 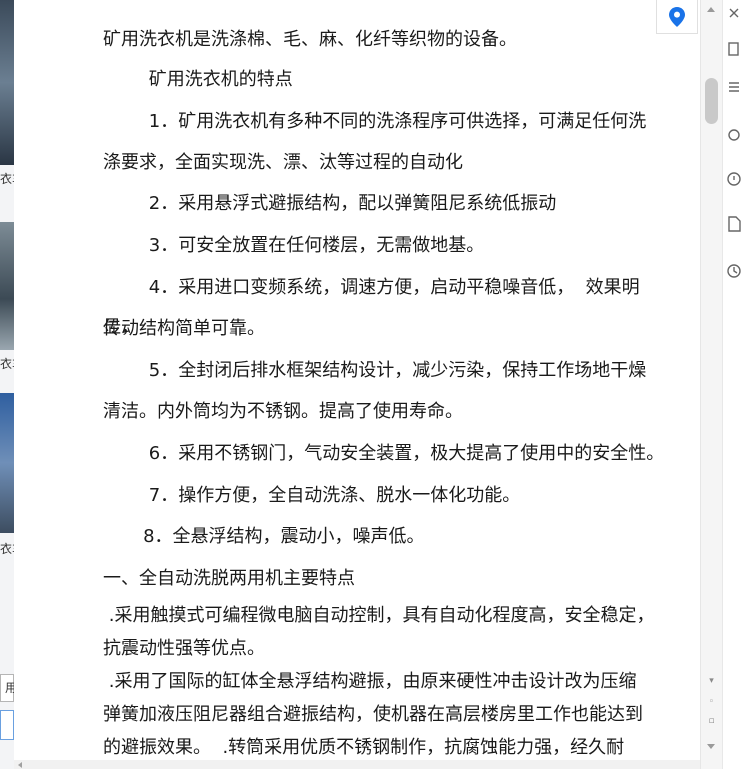 What do you see at coordinates (734, 87) in the screenshot?
I see `tool-list-icon` at bounding box center [734, 87].